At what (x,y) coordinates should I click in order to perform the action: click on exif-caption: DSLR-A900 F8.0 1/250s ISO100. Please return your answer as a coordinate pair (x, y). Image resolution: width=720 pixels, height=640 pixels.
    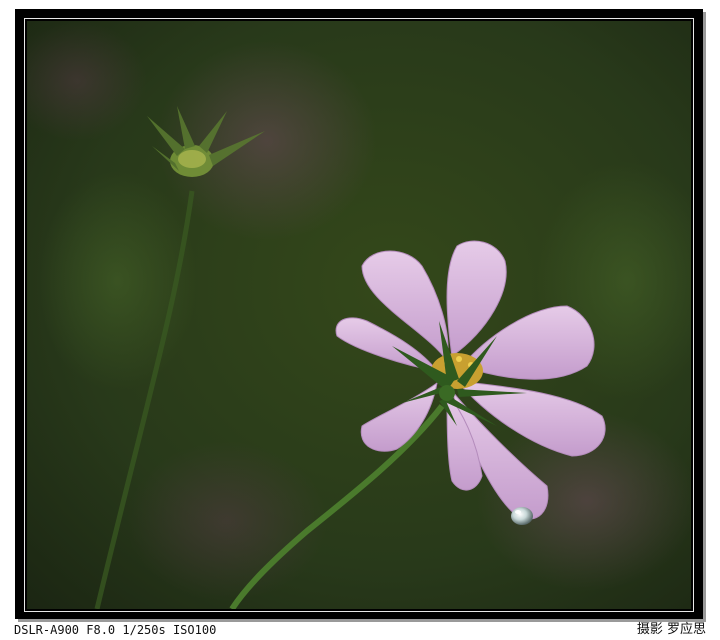
    Looking at the image, I should click on (115, 630).